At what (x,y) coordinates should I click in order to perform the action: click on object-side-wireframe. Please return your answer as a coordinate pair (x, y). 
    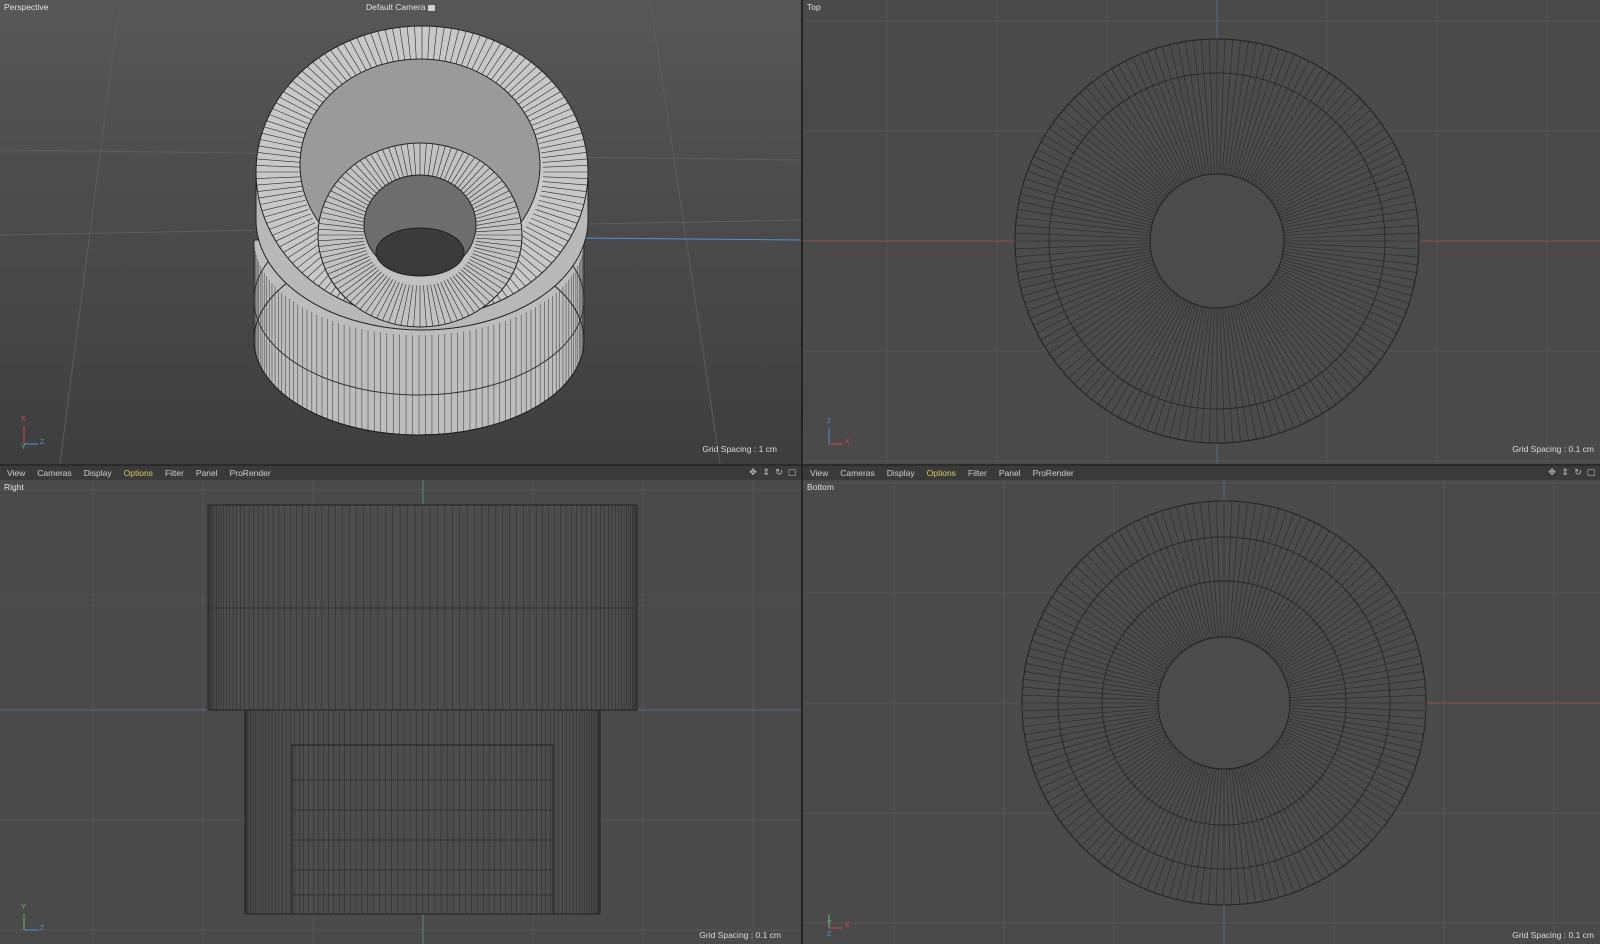
    Looking at the image, I should click on (422, 709).